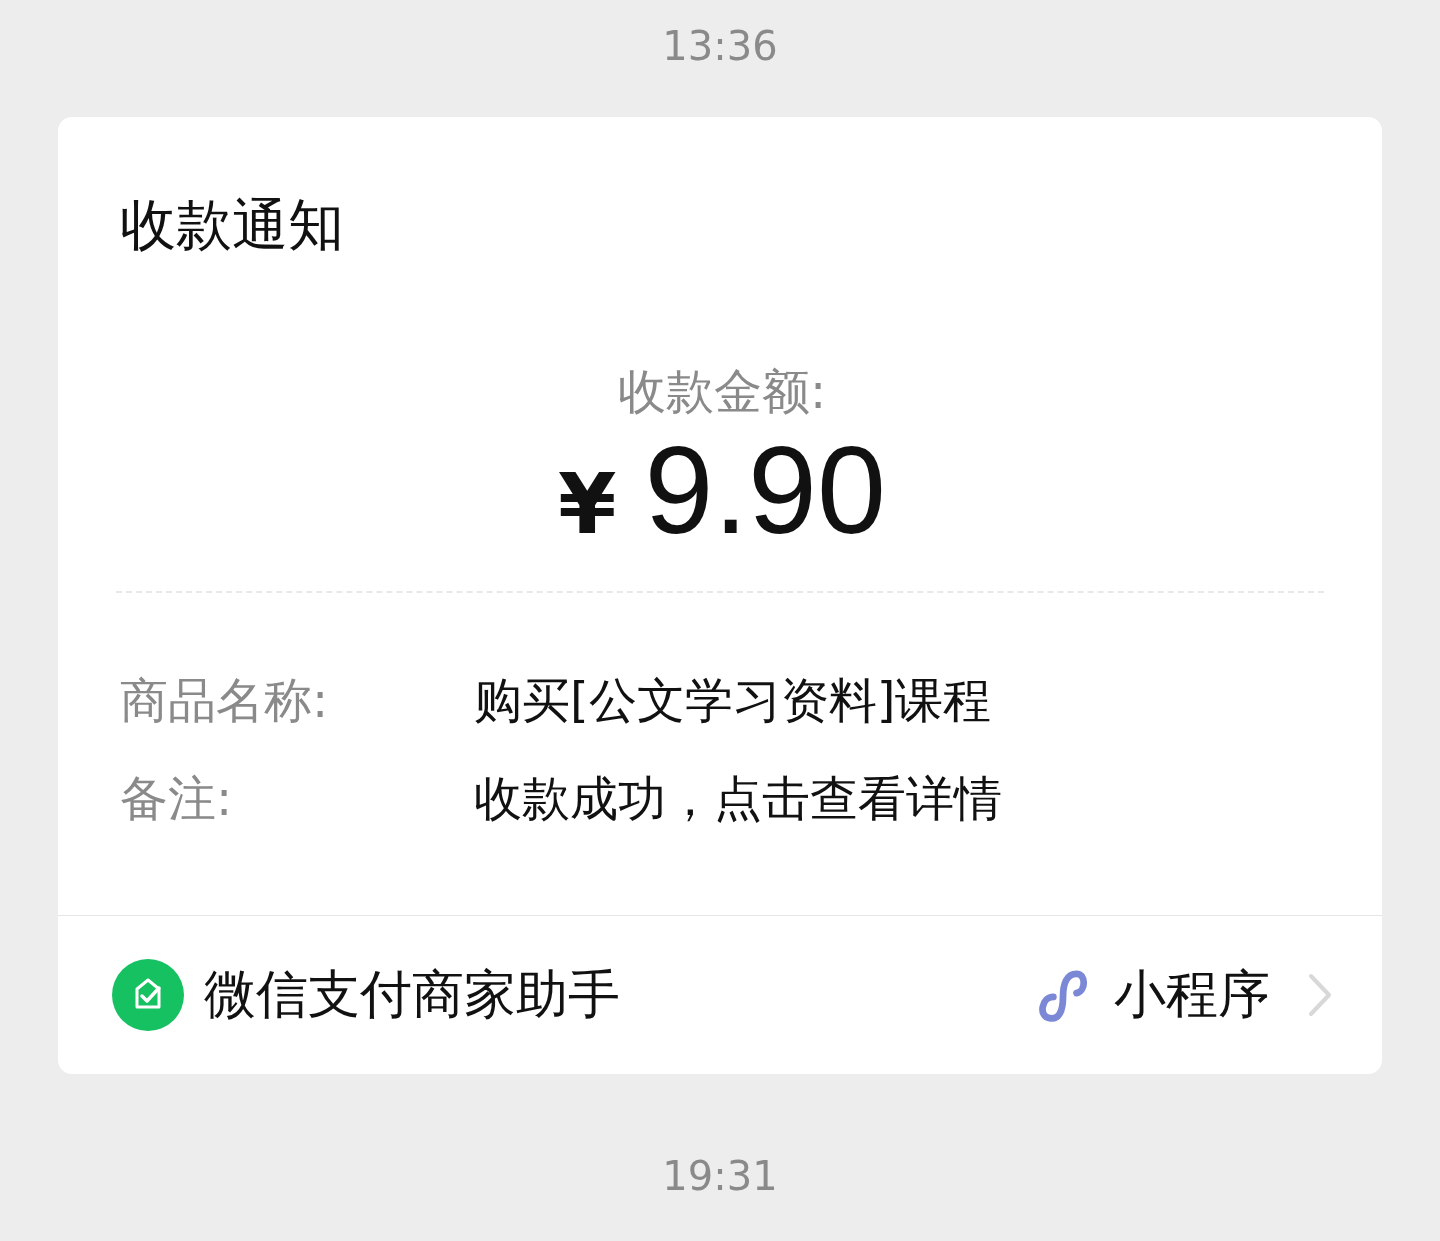  I want to click on amount-value: 9.90, so click(765, 490).